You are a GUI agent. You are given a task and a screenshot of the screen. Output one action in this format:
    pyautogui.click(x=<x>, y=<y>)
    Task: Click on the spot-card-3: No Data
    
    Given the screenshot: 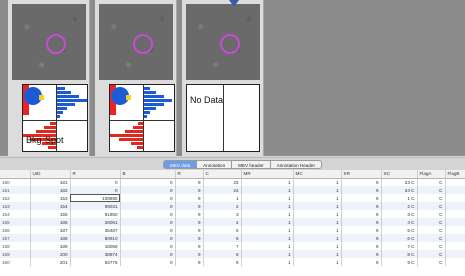 What is the action you would take?
    pyautogui.click(x=223, y=78)
    